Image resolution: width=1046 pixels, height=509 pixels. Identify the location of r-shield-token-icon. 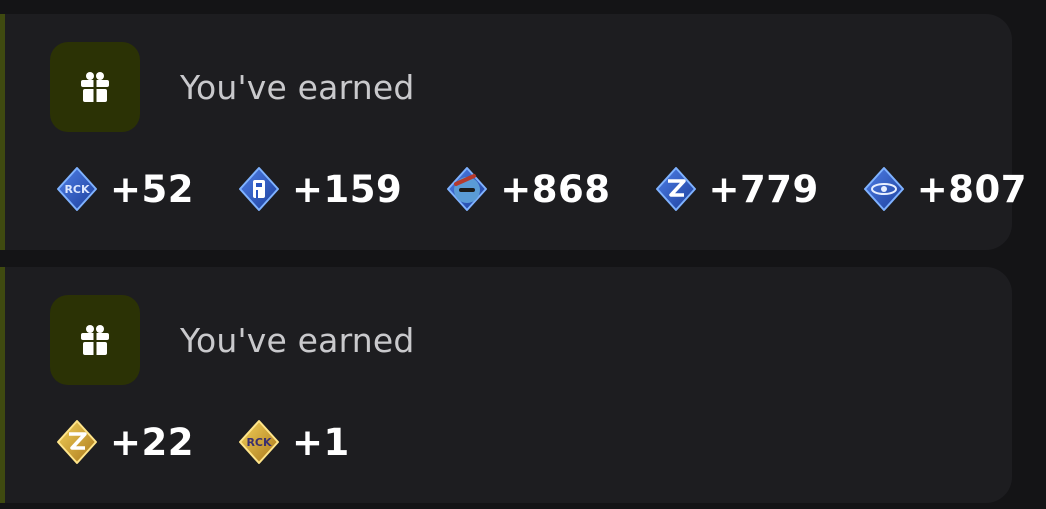
(259, 189).